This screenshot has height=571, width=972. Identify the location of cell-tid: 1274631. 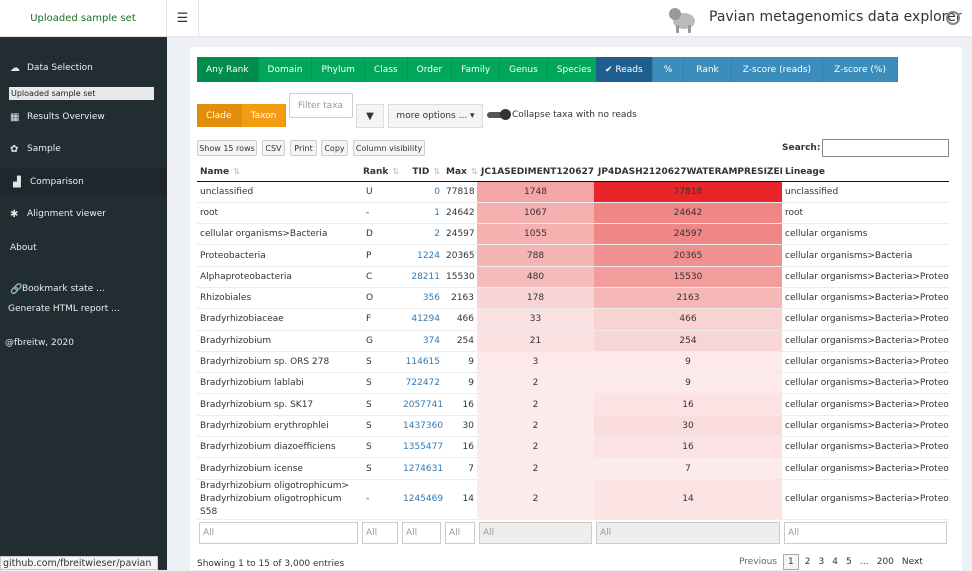
(421, 468).